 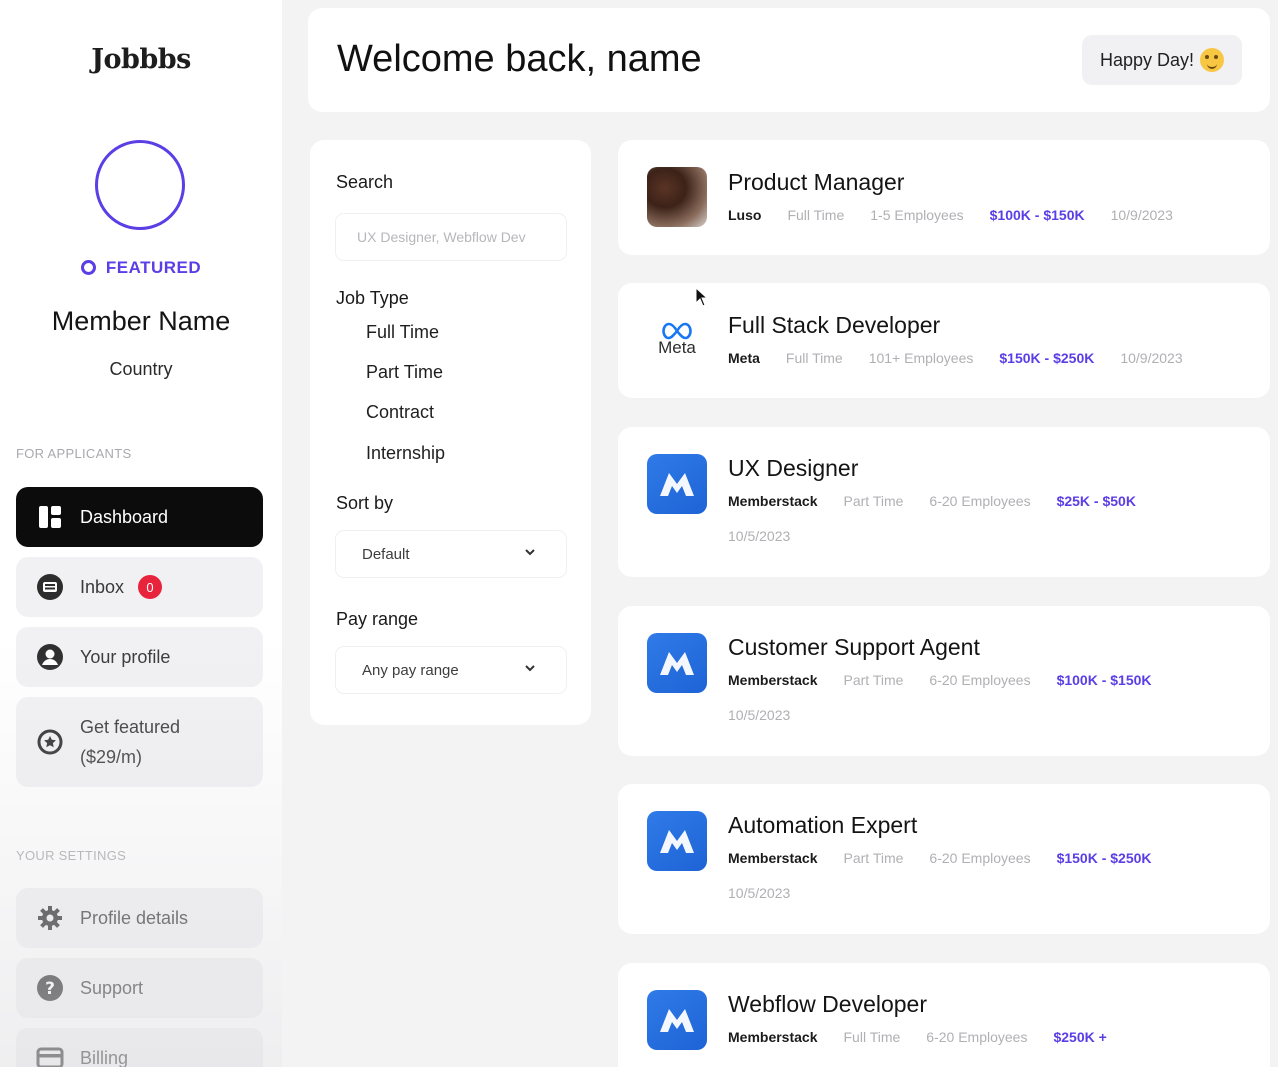 I want to click on search-label: Search, so click(x=365, y=182).